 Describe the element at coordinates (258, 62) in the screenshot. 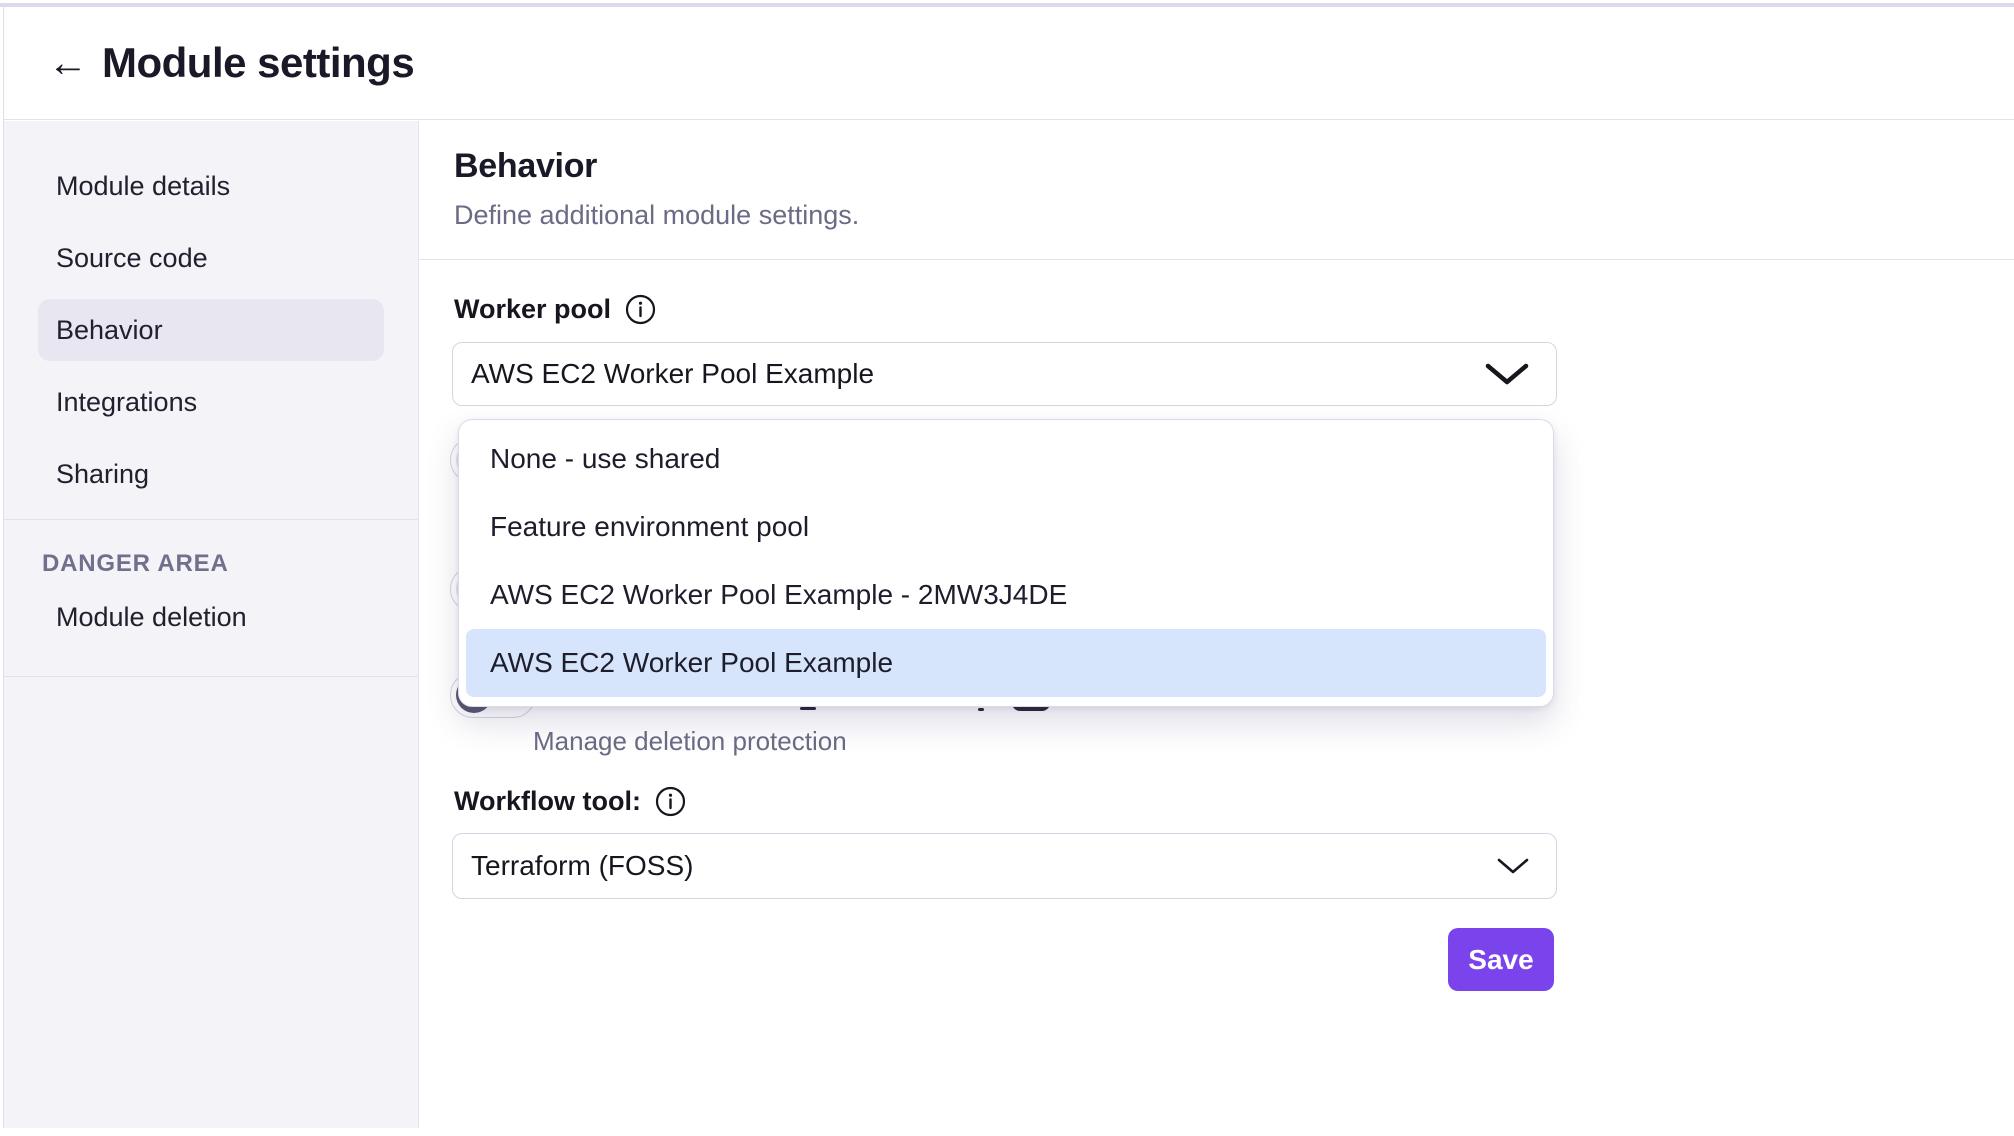

I see `page-title: Module settings` at that location.